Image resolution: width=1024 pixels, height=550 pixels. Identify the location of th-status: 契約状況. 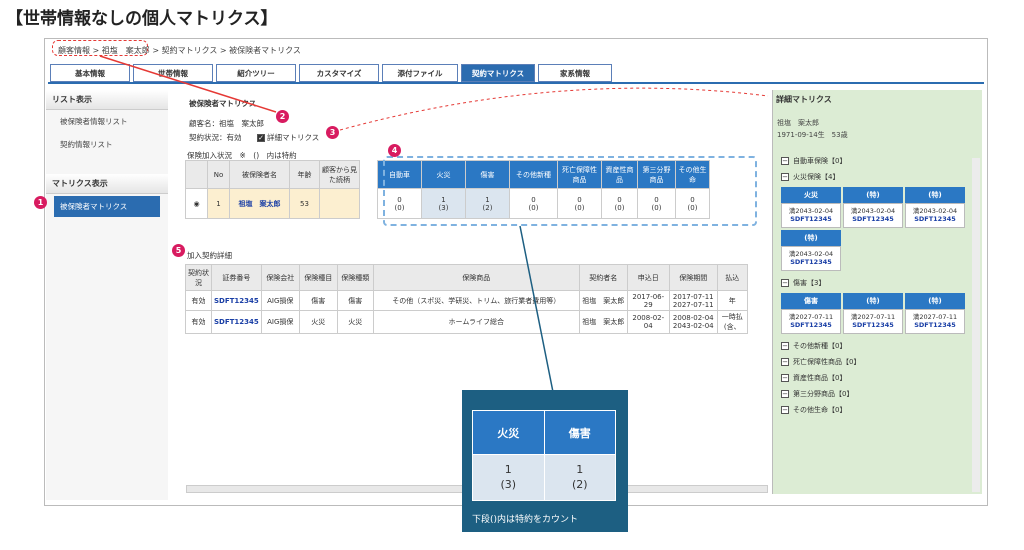
(198, 277).